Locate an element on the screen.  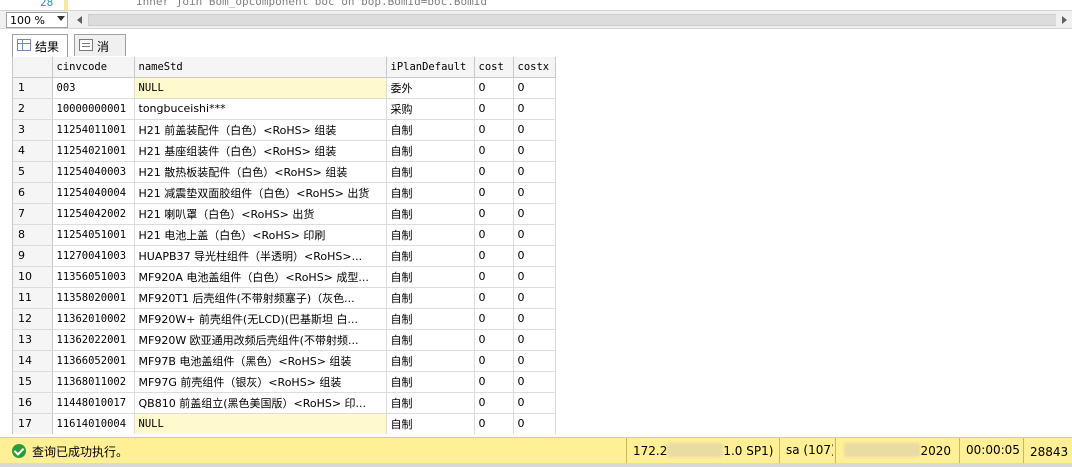
cell-cinvcode: 11254040004 is located at coordinates (93, 193).